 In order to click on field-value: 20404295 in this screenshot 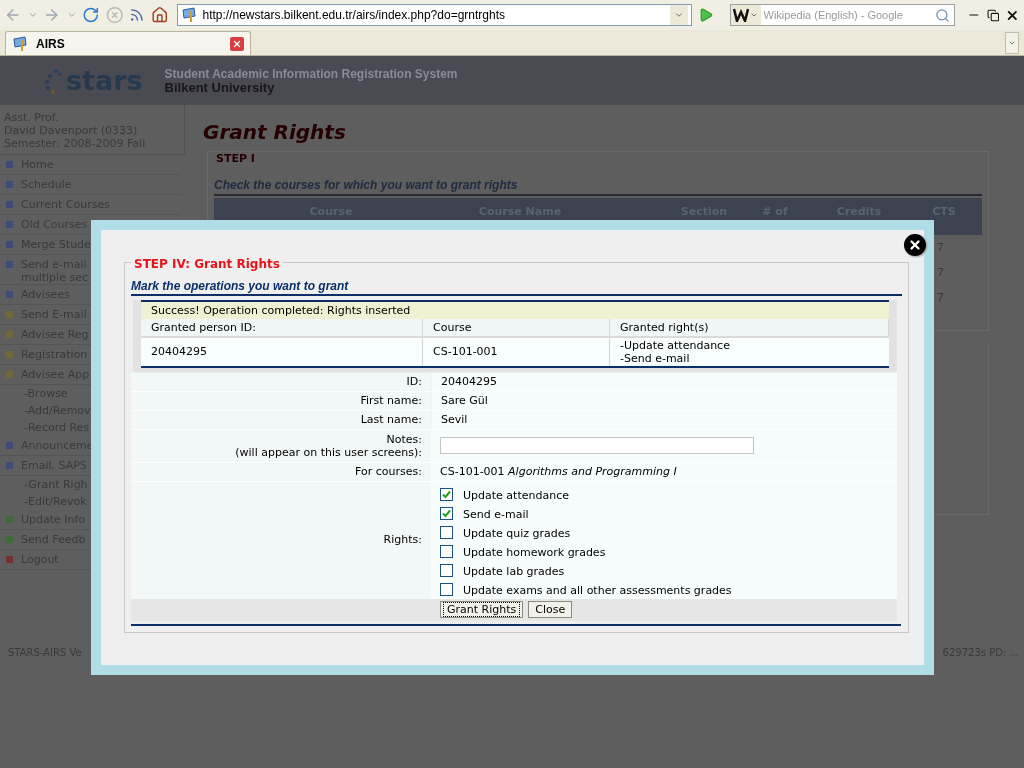, I will do `click(664, 382)`.